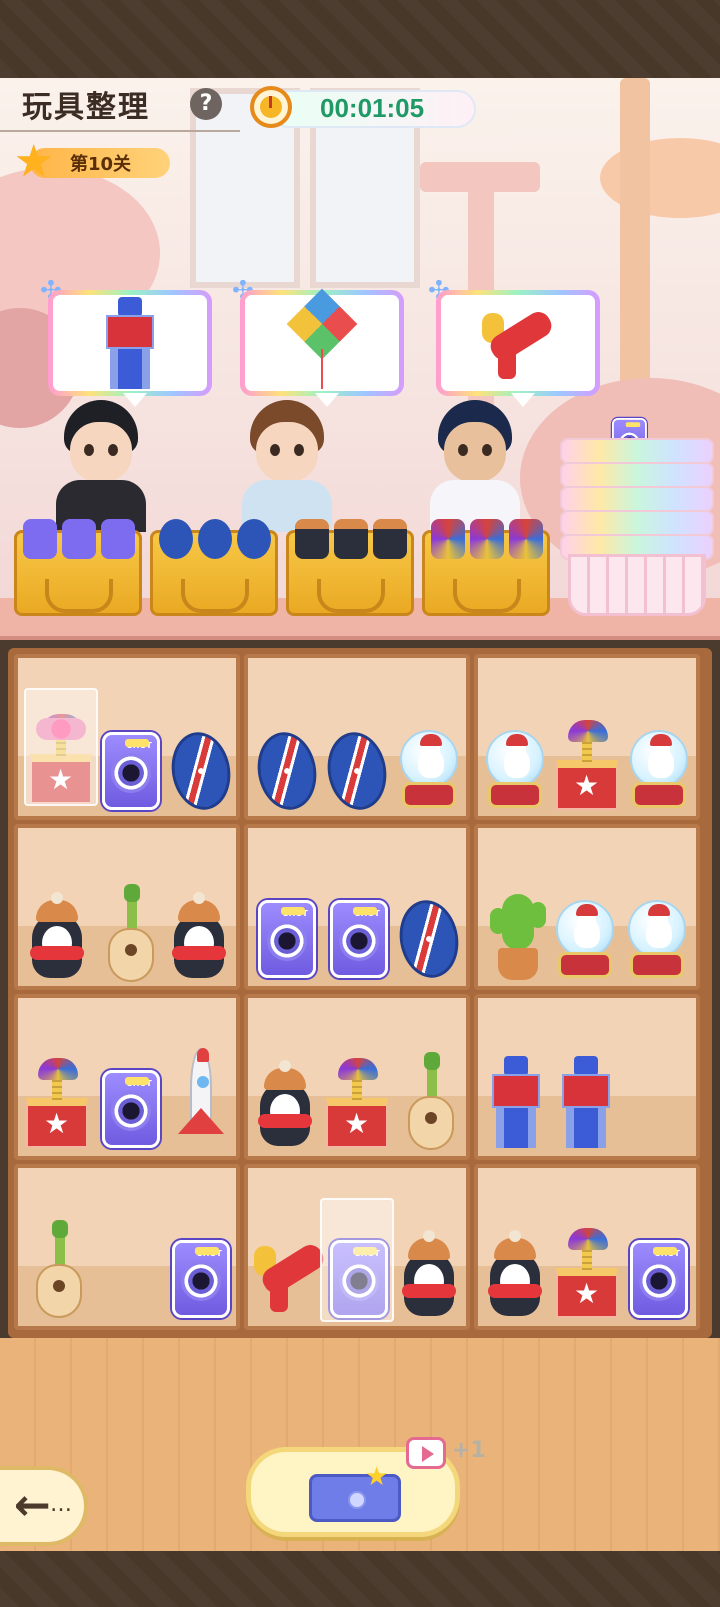  What do you see at coordinates (360, 1579) in the screenshot?
I see `bottom-frame` at bounding box center [360, 1579].